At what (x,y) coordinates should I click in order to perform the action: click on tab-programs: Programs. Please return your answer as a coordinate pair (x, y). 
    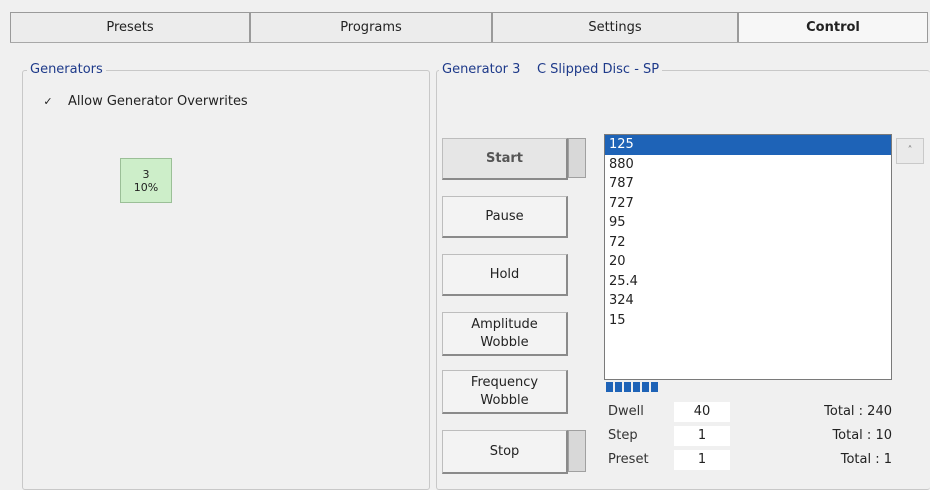
    Looking at the image, I should click on (371, 27).